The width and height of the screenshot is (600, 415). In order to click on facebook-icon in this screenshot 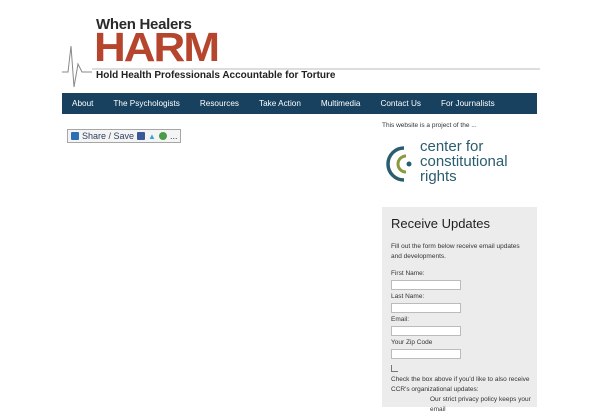, I will do `click(141, 136)`.